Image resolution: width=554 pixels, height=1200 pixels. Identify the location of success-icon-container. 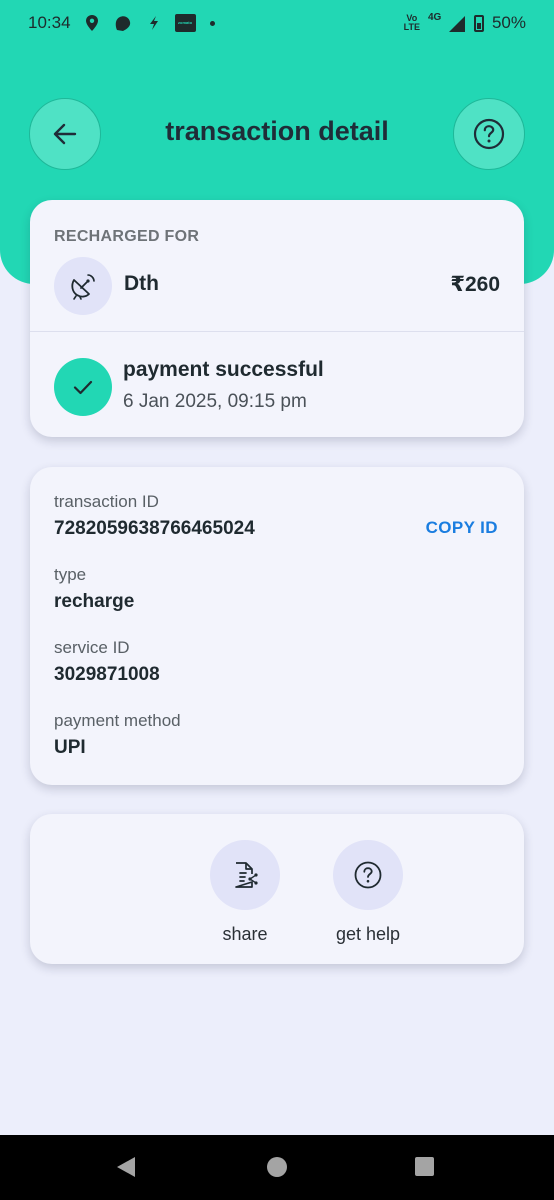
(83, 387).